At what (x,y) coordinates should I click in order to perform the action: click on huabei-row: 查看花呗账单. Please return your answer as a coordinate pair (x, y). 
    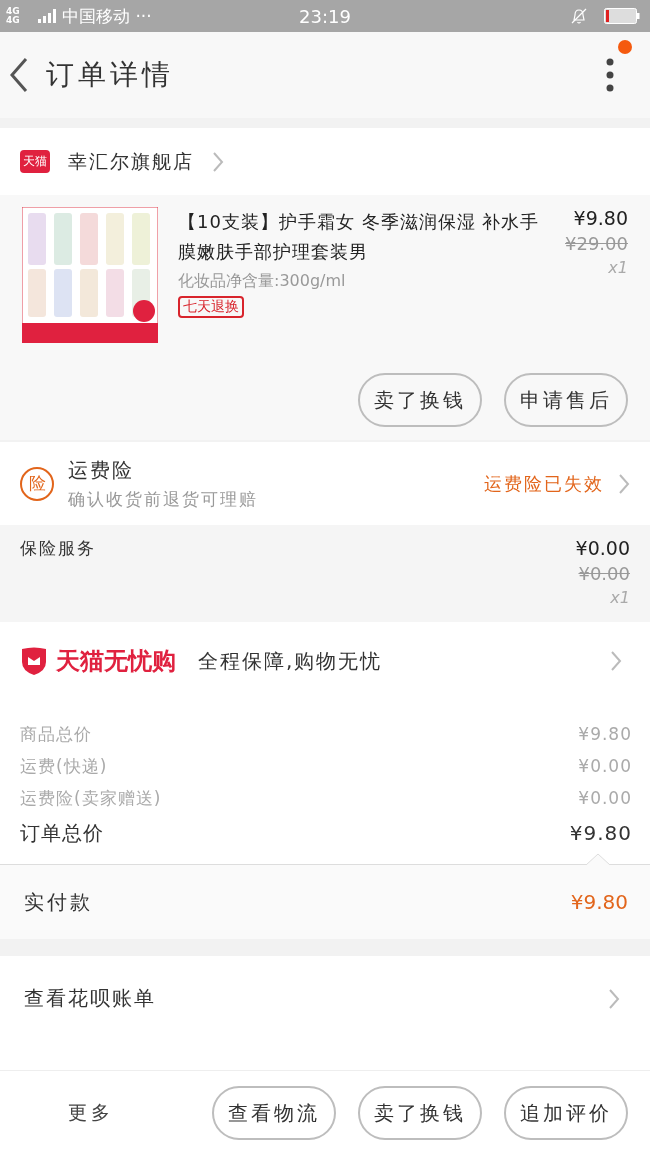
    Looking at the image, I should click on (325, 998).